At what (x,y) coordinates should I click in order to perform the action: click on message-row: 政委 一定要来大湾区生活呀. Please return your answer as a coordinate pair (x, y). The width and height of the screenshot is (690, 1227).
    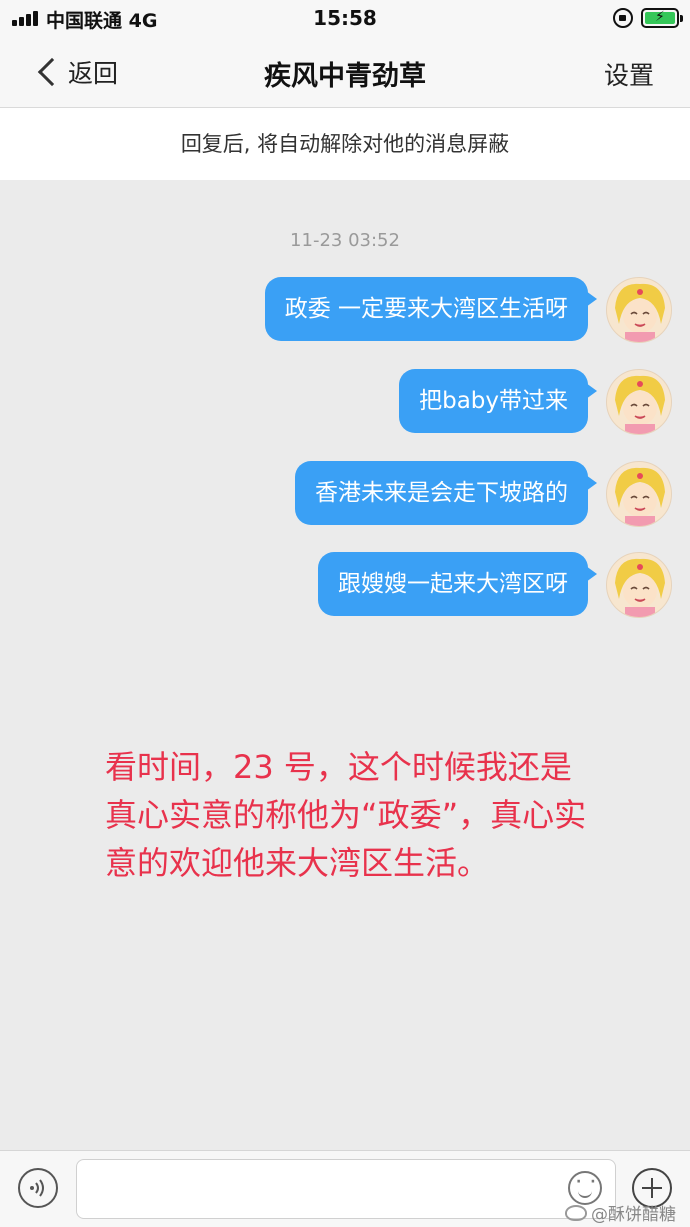
    Looking at the image, I should click on (352, 311).